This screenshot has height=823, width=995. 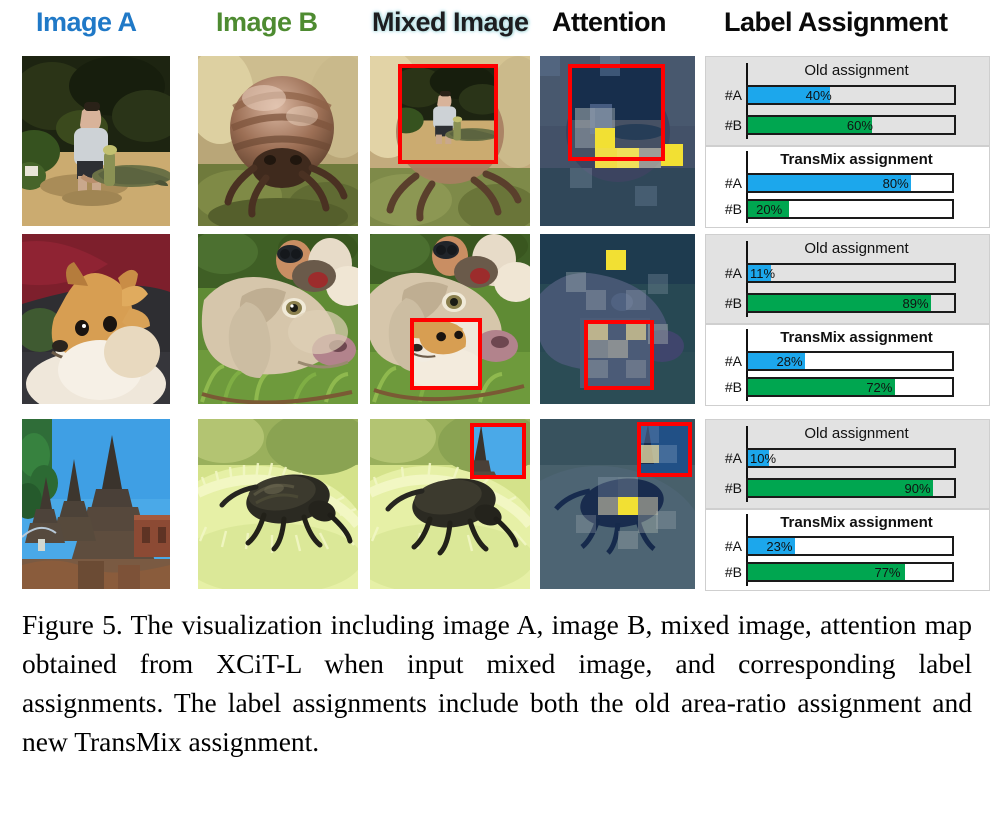 I want to click on bar-track-b: 60%, so click(x=851, y=125).